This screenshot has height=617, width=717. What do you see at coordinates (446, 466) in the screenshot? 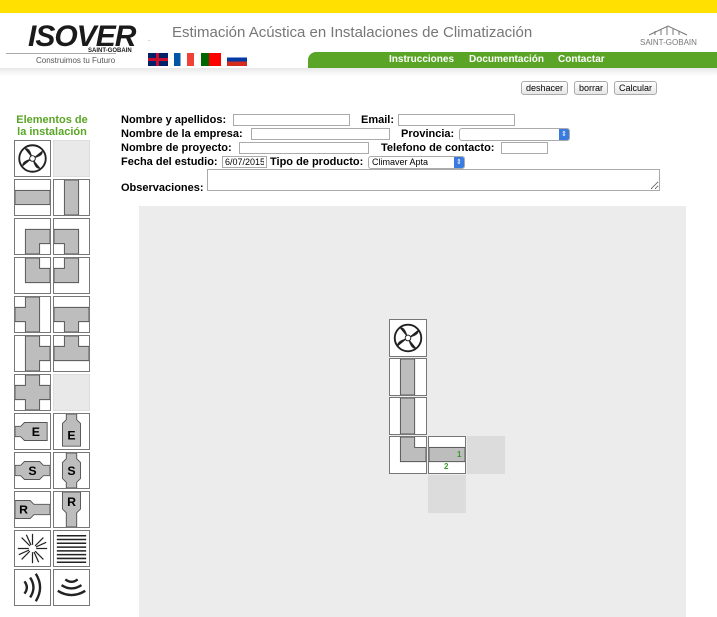
I see `connection-label-2: 2` at bounding box center [446, 466].